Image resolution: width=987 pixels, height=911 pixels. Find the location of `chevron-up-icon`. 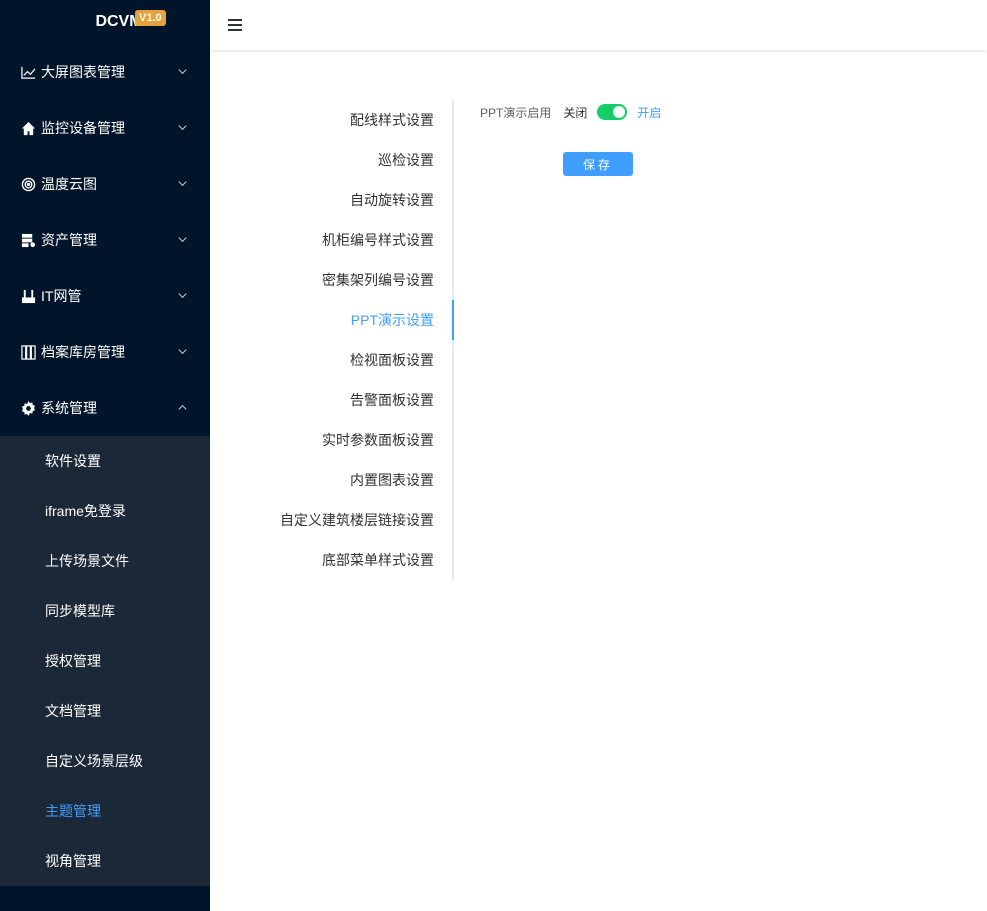

chevron-up-icon is located at coordinates (182, 407).